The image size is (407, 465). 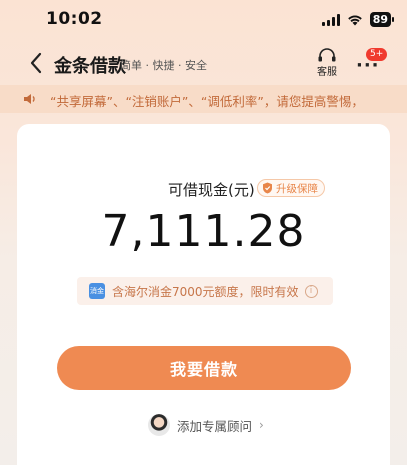 I want to click on notice-bar: “共享屏幕”、“注销账户”、“调低利率”，请您提高警惕，, so click(x=203, y=99).